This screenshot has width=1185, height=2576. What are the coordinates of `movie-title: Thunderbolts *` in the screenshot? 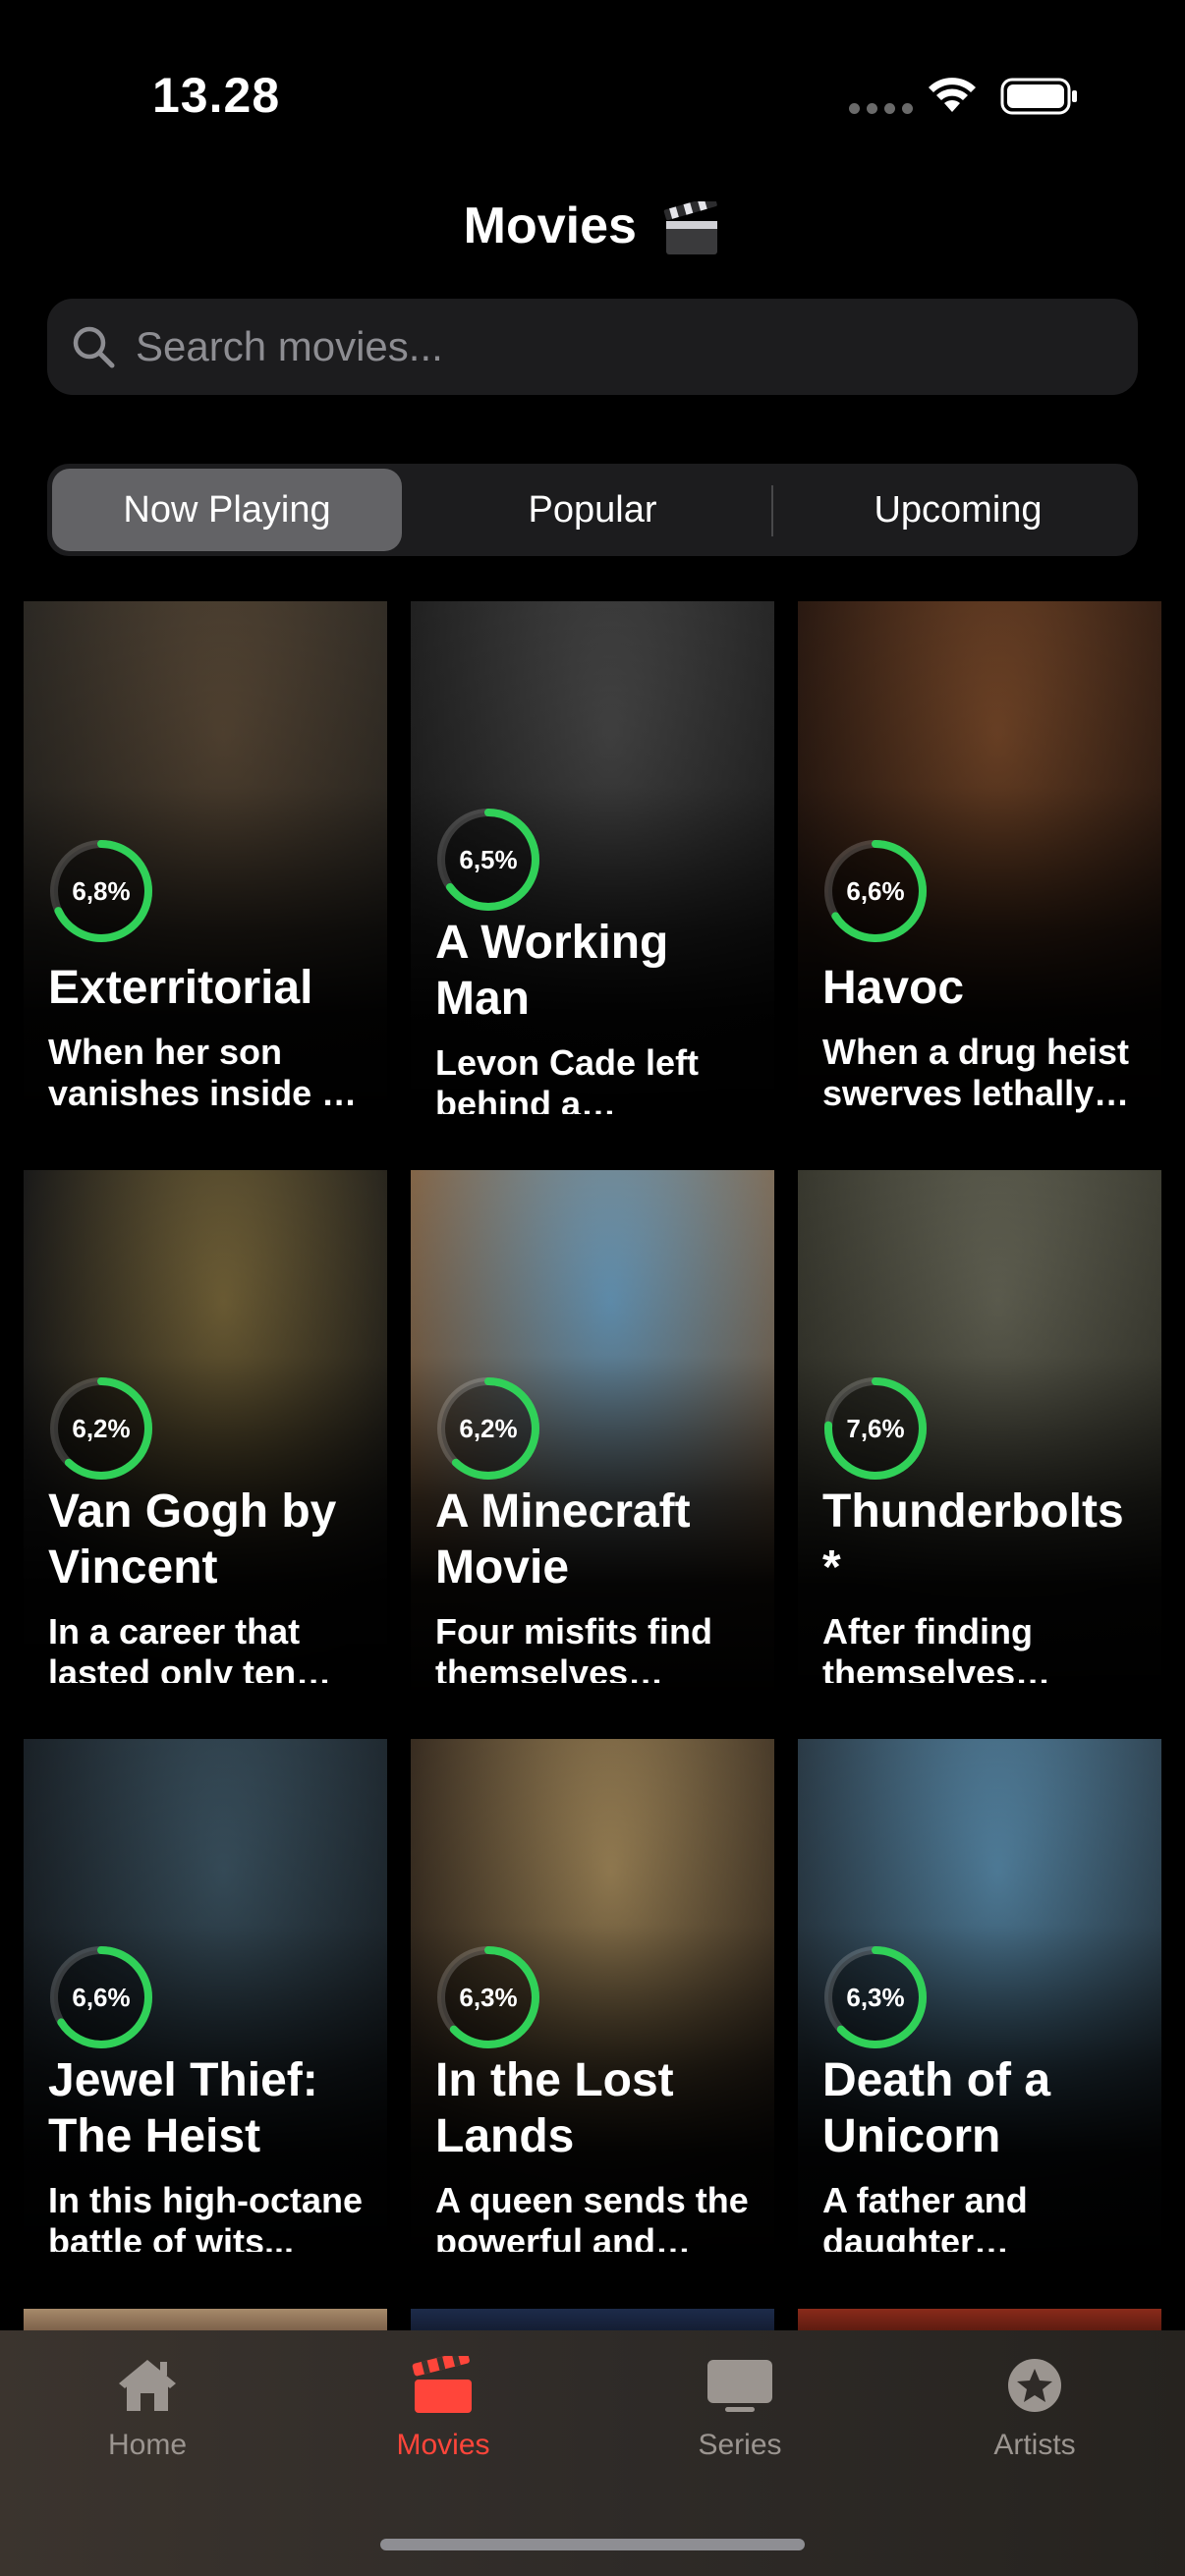 It's located at (973, 1539).